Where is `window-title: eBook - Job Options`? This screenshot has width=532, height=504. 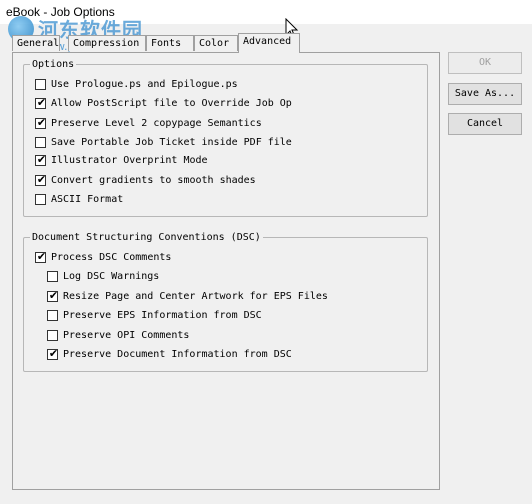 window-title: eBook - Job Options is located at coordinates (60, 12).